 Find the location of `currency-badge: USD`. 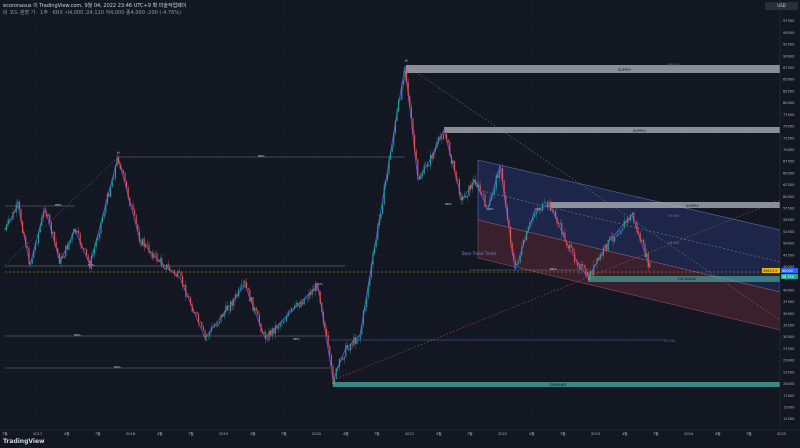

currency-badge: USD is located at coordinates (781, 6).